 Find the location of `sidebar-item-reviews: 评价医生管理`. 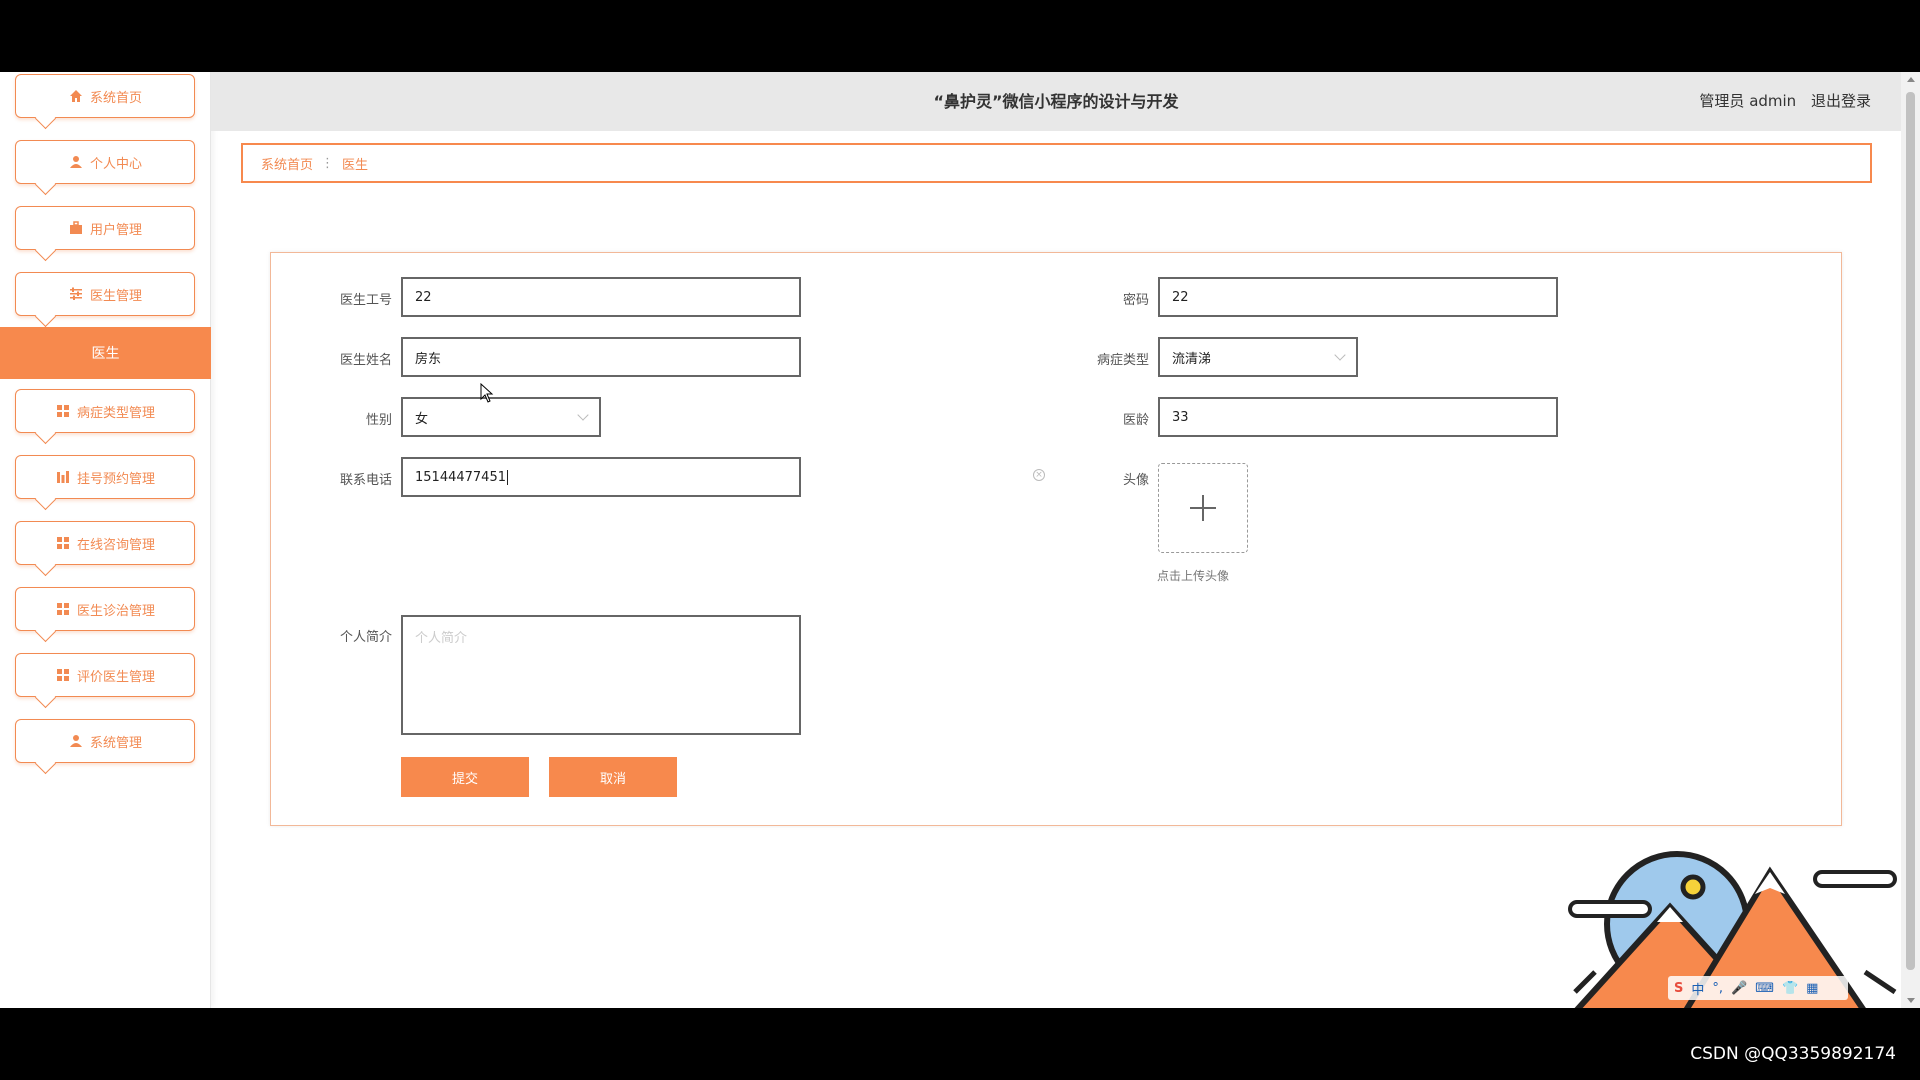

sidebar-item-reviews: 评价医生管理 is located at coordinates (105, 675).